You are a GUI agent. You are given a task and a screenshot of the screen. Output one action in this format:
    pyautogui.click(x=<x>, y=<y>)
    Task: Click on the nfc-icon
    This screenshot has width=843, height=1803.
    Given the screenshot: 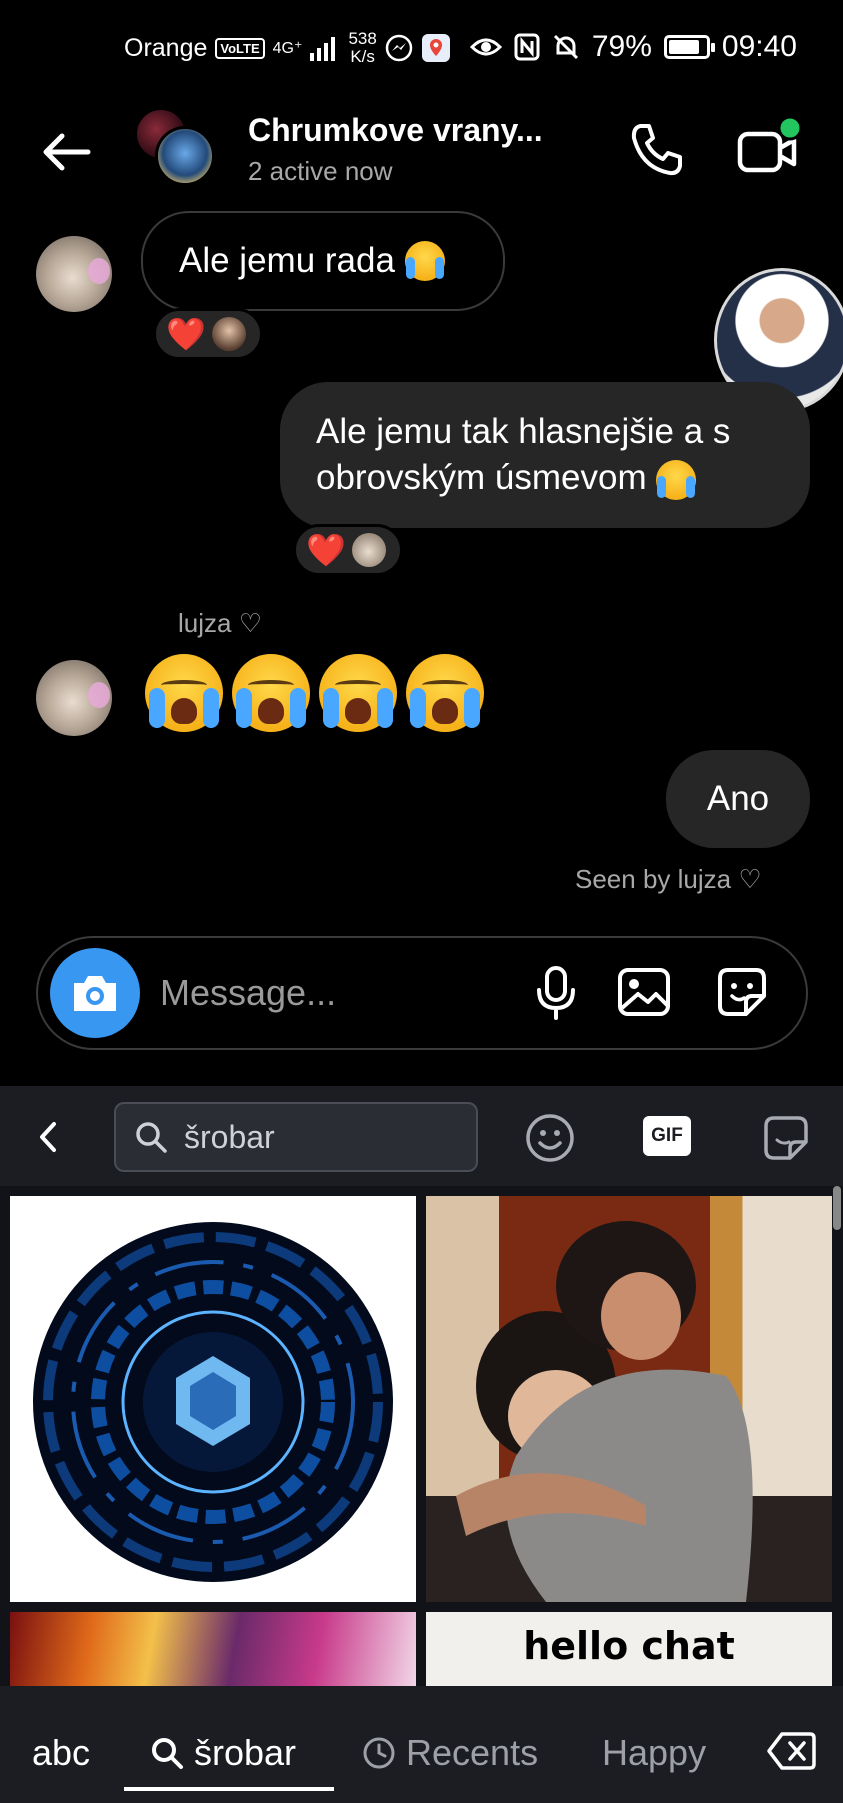 What is the action you would take?
    pyautogui.click(x=527, y=47)
    